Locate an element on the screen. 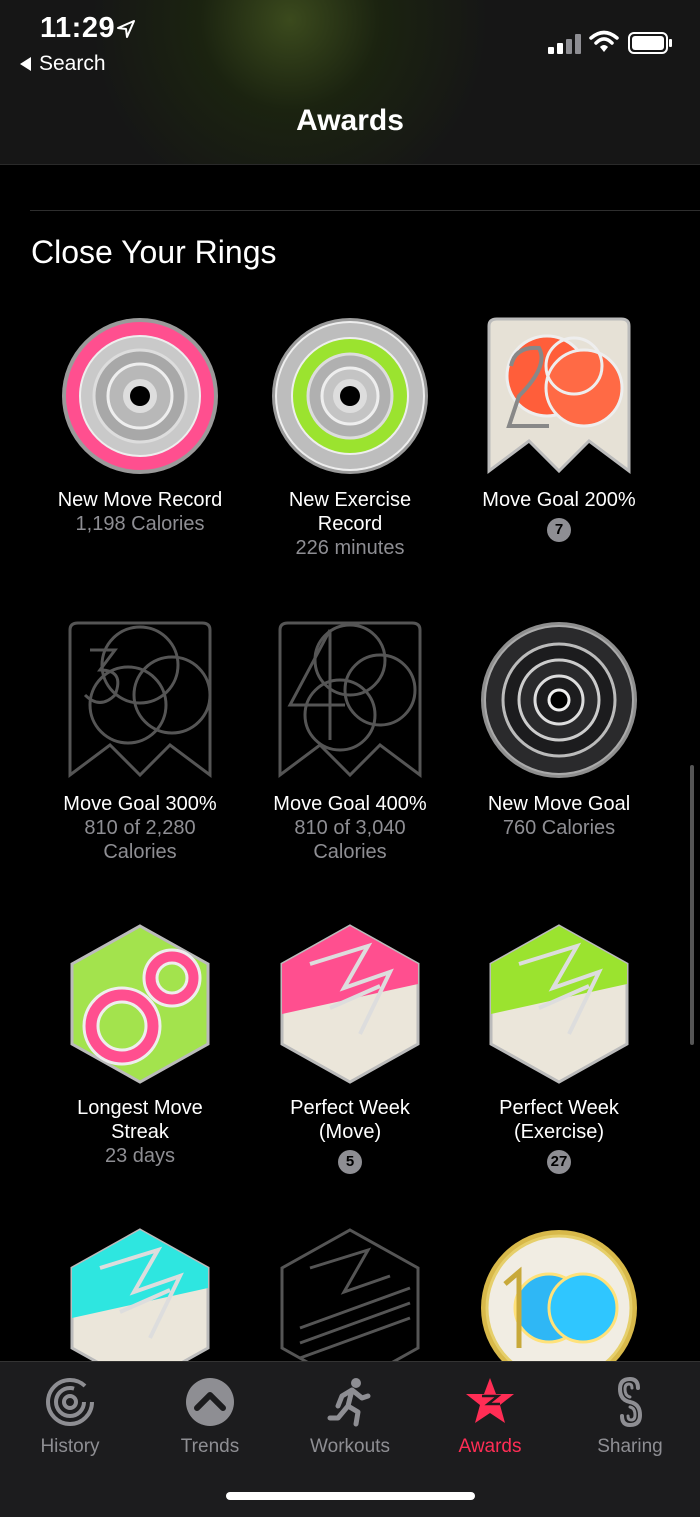 Image resolution: width=700 pixels, height=1517 pixels. badge-count: 5 is located at coordinates (350, 1162).